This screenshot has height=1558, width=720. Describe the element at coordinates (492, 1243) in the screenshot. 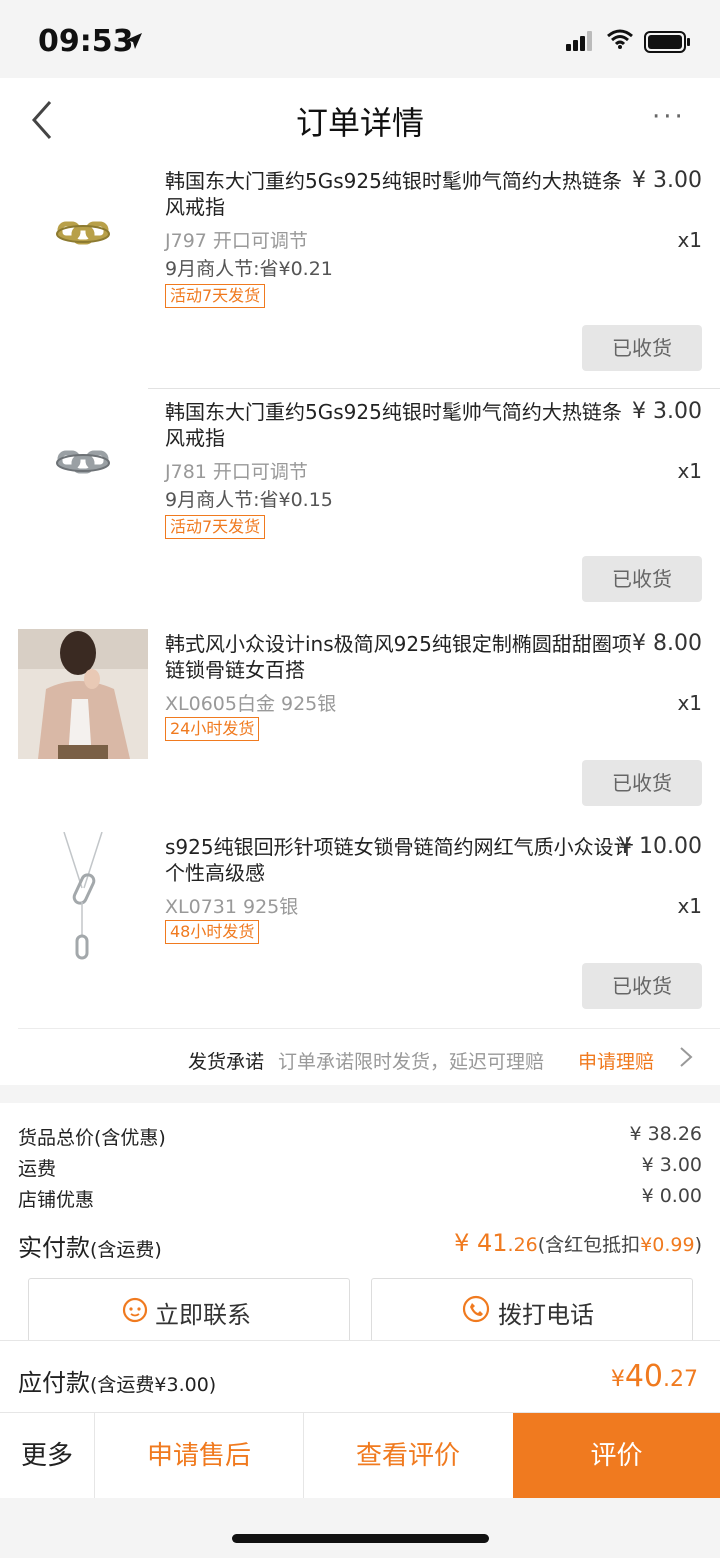

I see `paid-integer: 41` at that location.